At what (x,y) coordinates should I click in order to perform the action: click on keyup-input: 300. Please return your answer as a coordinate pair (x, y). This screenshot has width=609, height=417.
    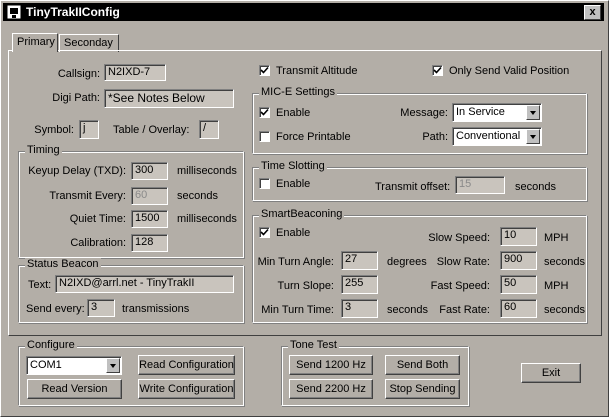
    Looking at the image, I should click on (149, 171).